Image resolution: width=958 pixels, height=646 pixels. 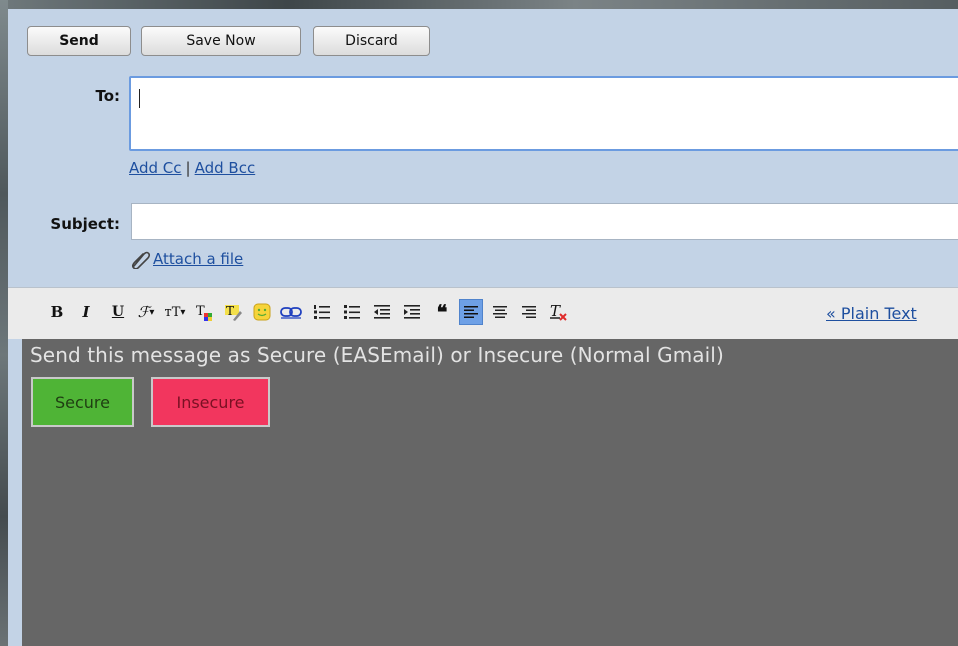 I want to click on highlight-icon: T, so click(x=233, y=312).